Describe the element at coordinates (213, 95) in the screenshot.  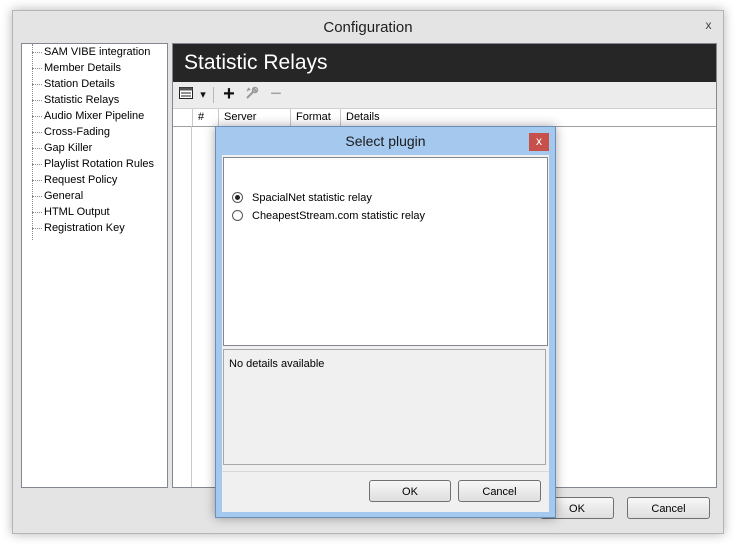
I see `toolbar-separator` at that location.